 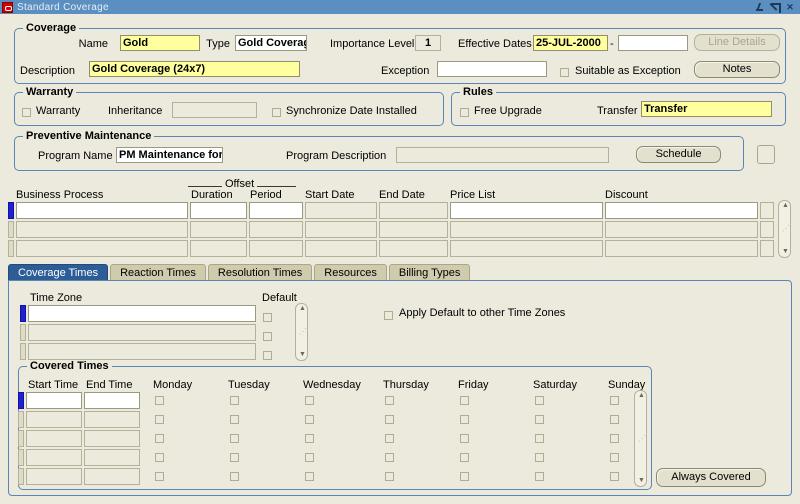 I want to click on schedule-button: Schedule, so click(x=678, y=154).